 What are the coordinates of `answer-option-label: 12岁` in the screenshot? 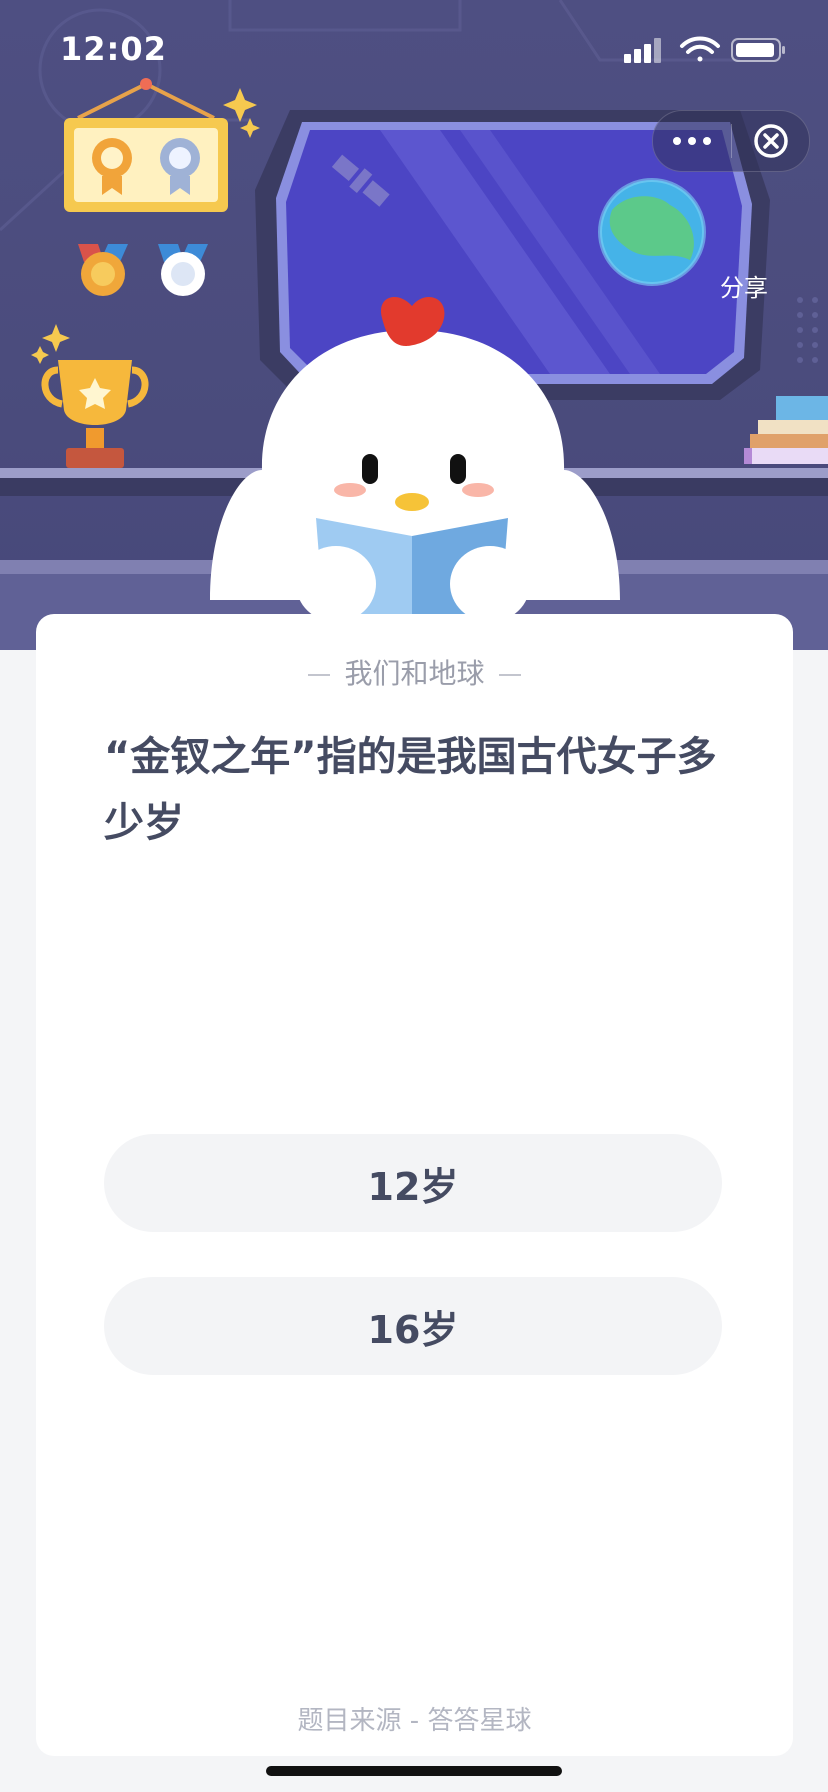 It's located at (413, 1186).